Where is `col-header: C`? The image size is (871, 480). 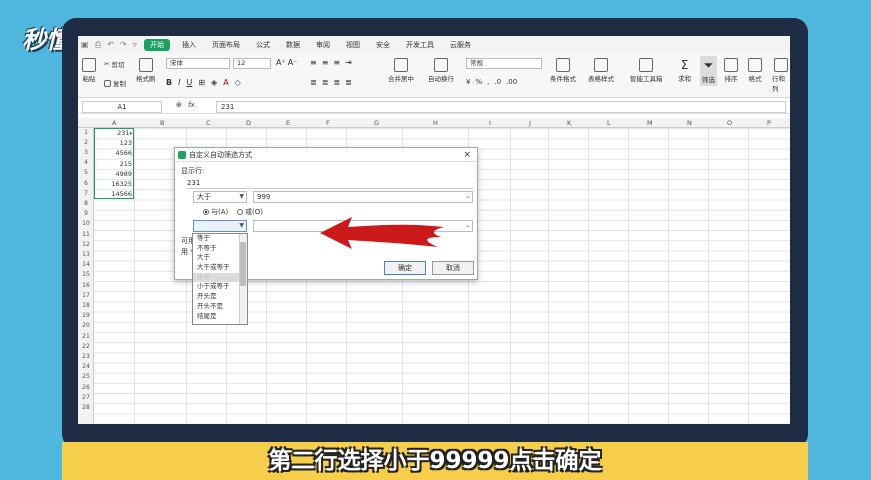
col-header: C is located at coordinates (208, 123).